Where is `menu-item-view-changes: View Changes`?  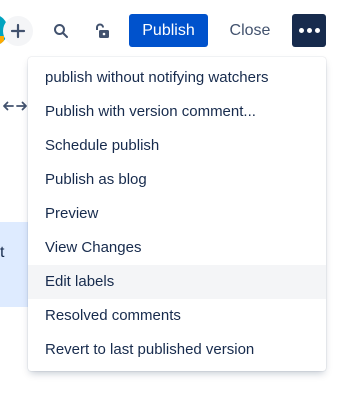 menu-item-view-changes: View Changes is located at coordinates (177, 248).